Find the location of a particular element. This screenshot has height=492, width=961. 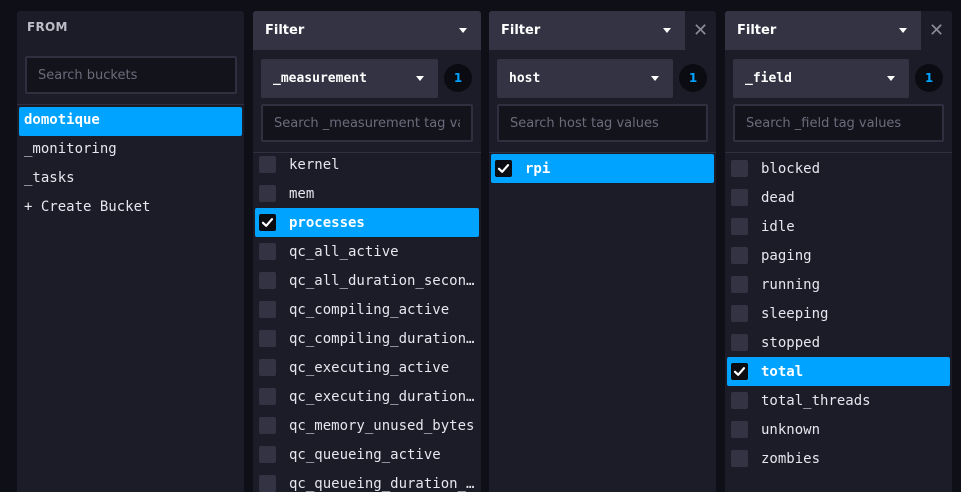

create-bucket-button: + Create Bucket is located at coordinates (130, 208).